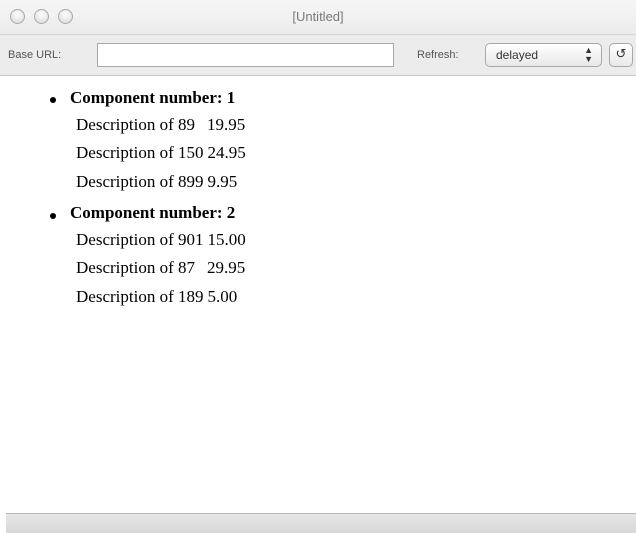  I want to click on base-url-input, so click(245, 55).